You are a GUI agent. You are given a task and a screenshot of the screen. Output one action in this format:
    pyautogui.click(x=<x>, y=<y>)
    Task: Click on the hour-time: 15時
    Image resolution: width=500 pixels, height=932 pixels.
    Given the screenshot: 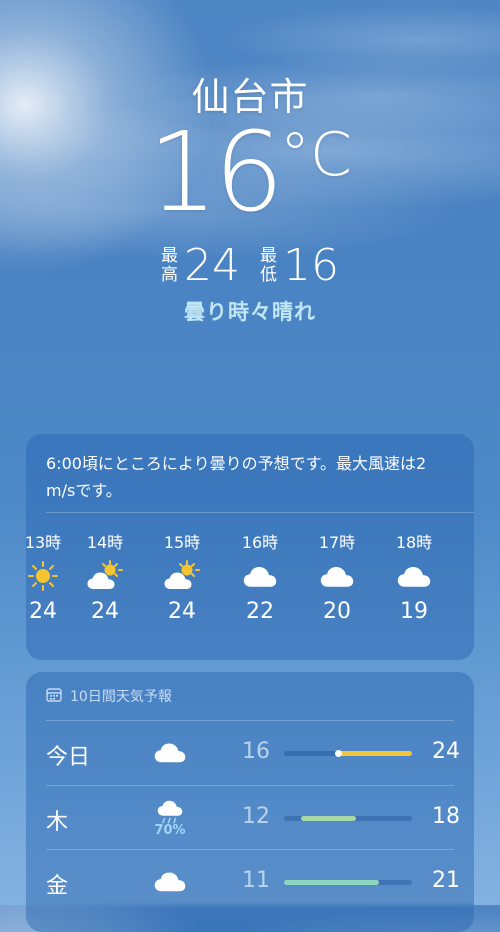 What is the action you would take?
    pyautogui.click(x=182, y=542)
    